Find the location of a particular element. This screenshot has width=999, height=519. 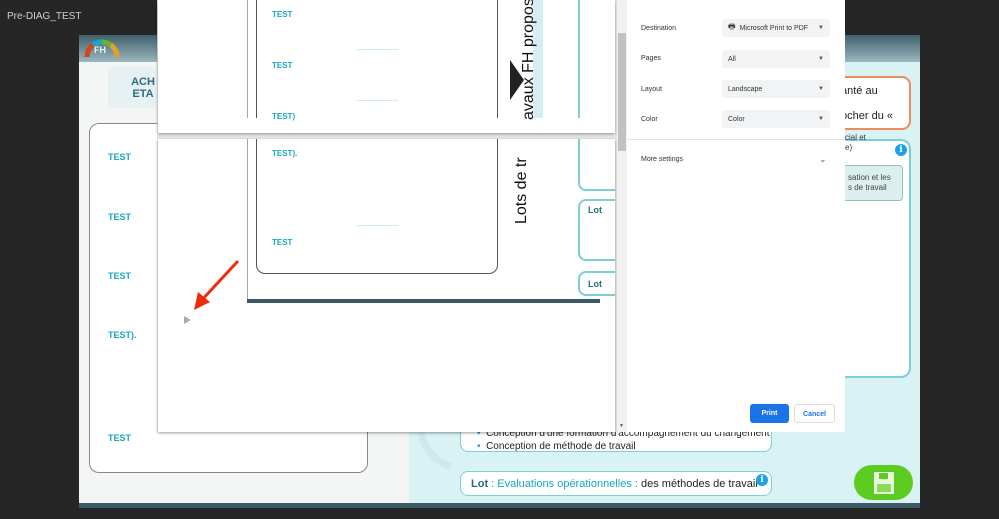

chevron-down-icon: ⌄ is located at coordinates (823, 159).